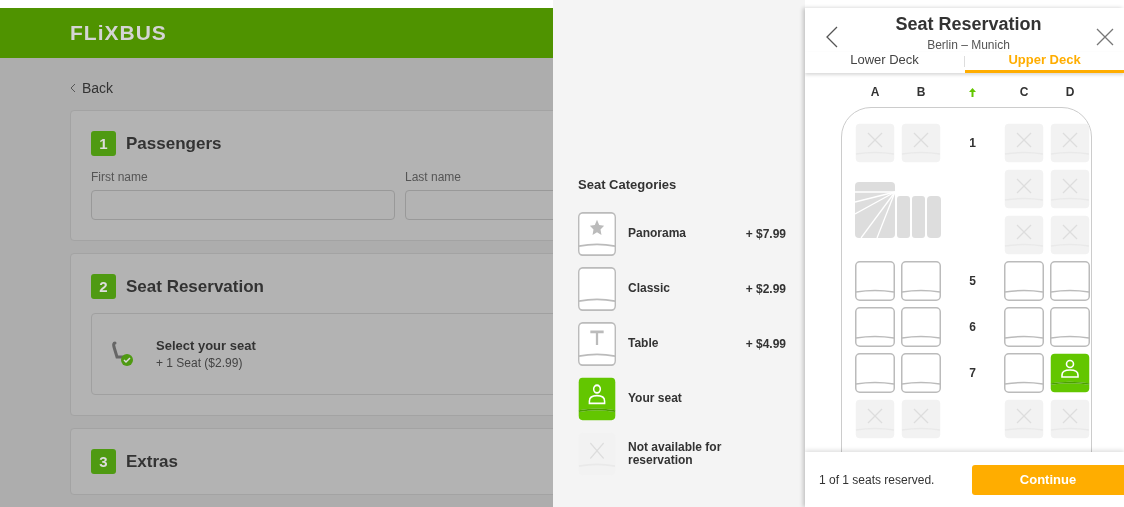  Describe the element at coordinates (243, 205) in the screenshot. I see `input-field` at that location.